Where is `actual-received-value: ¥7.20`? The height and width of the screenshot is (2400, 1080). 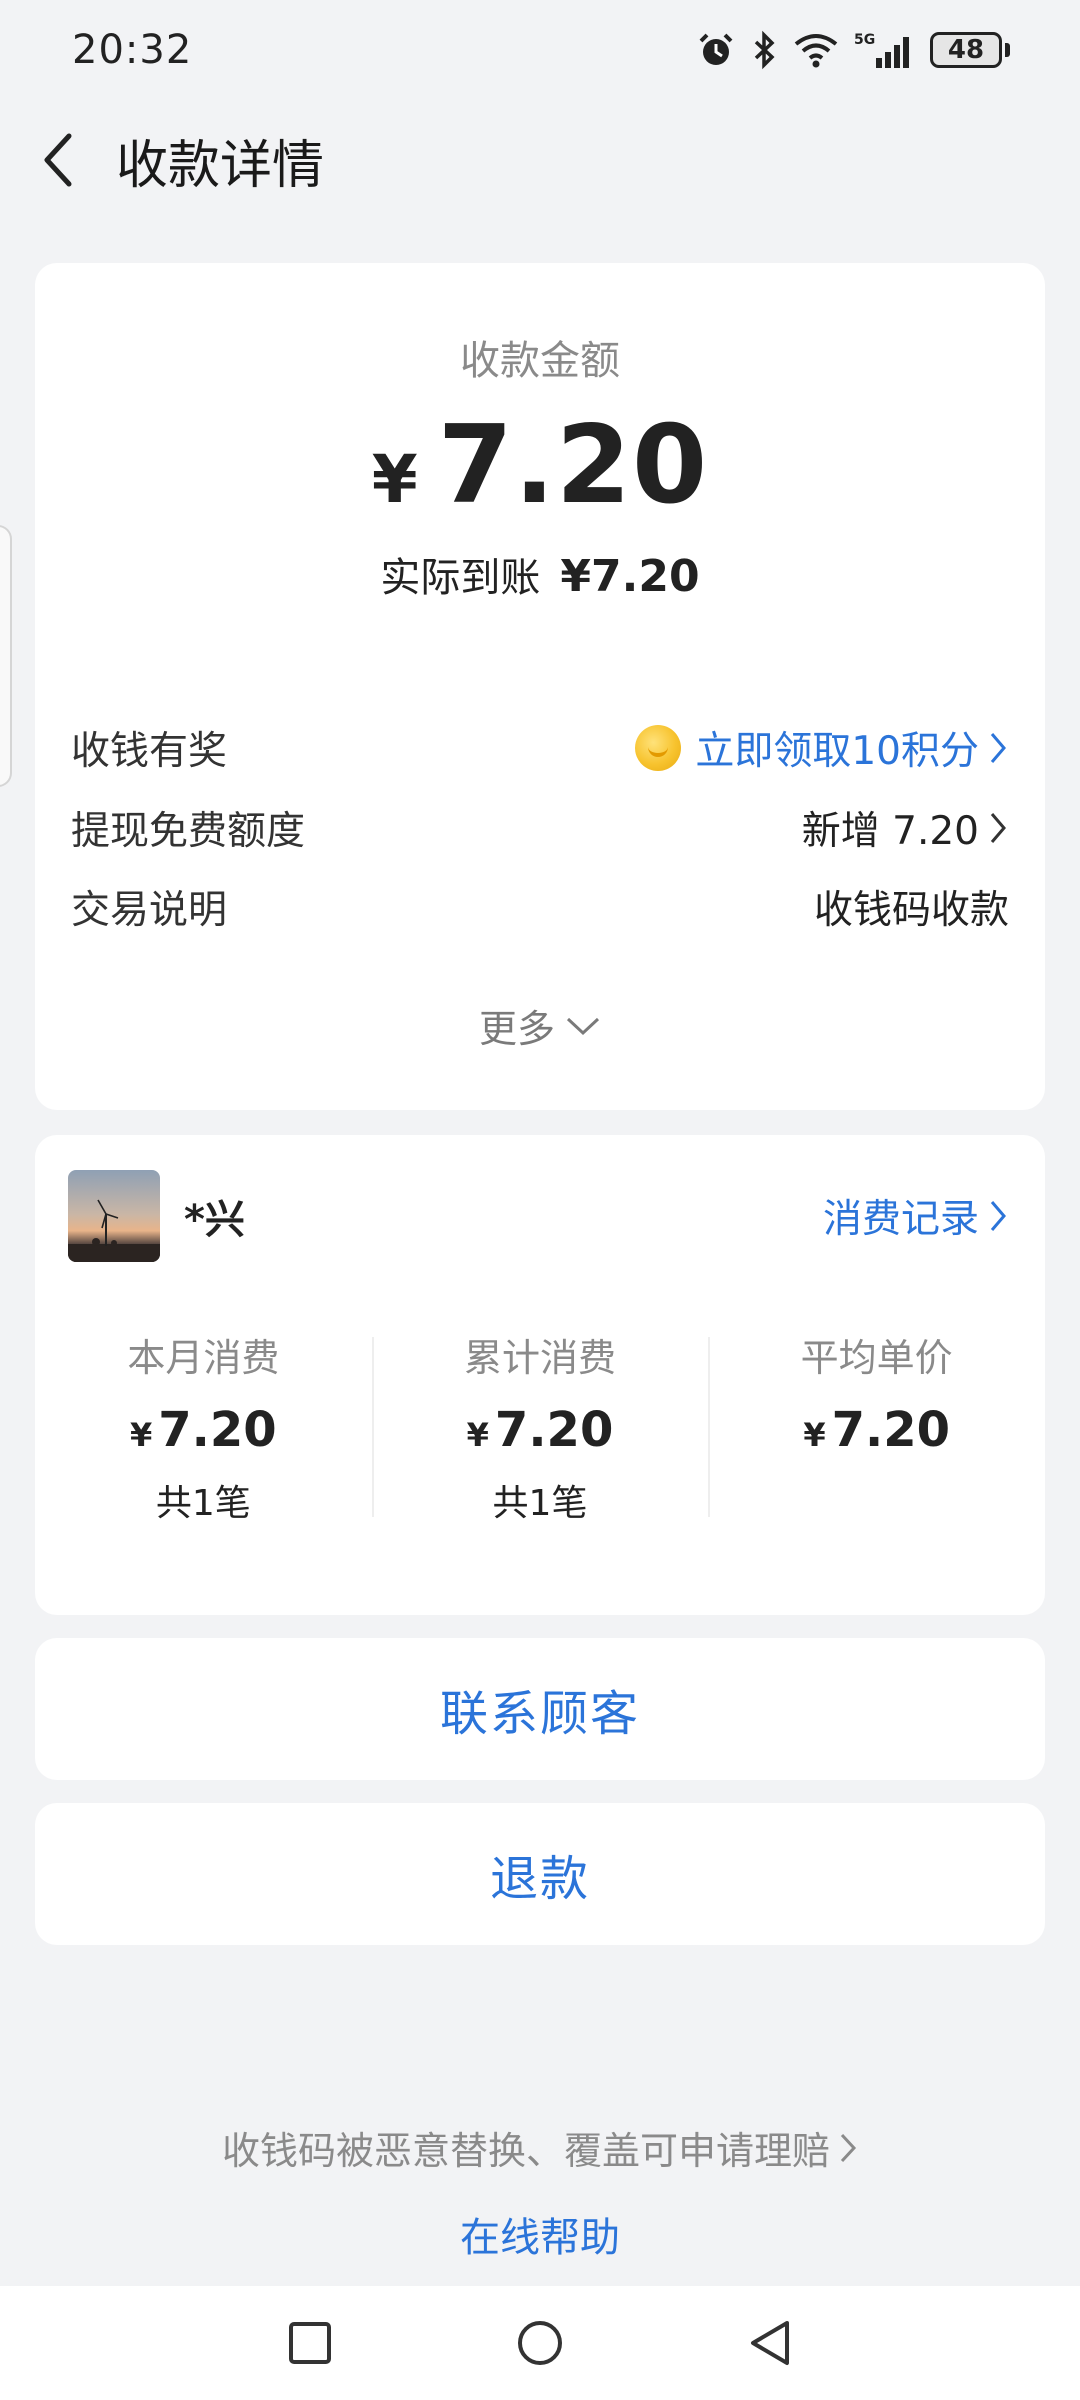
actual-received-value: ¥7.20 is located at coordinates (630, 576).